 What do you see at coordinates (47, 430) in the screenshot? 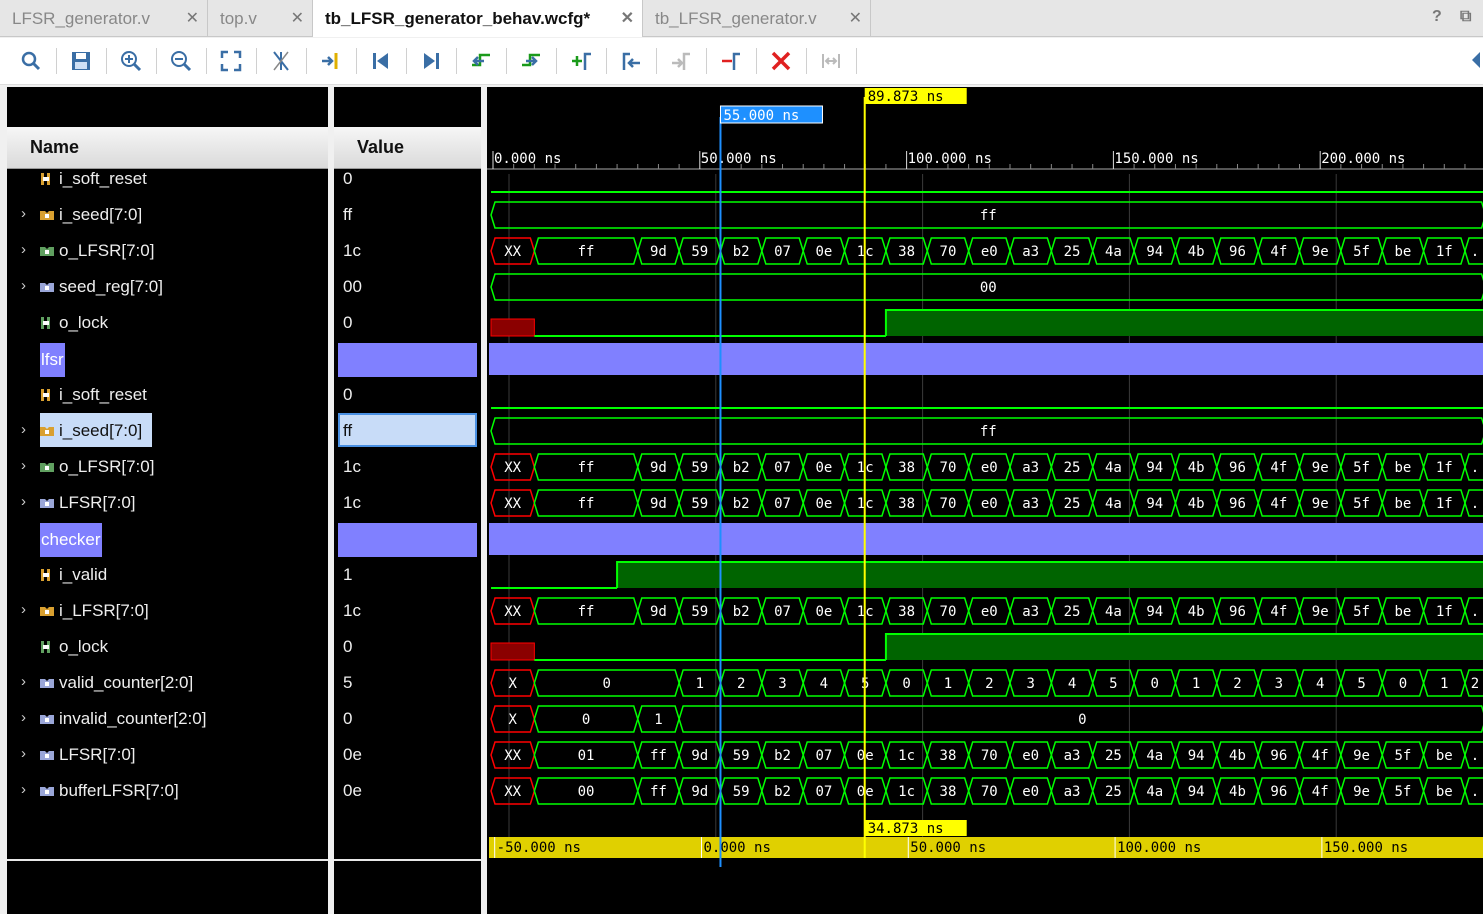
I see `bus-input-icon` at bounding box center [47, 430].